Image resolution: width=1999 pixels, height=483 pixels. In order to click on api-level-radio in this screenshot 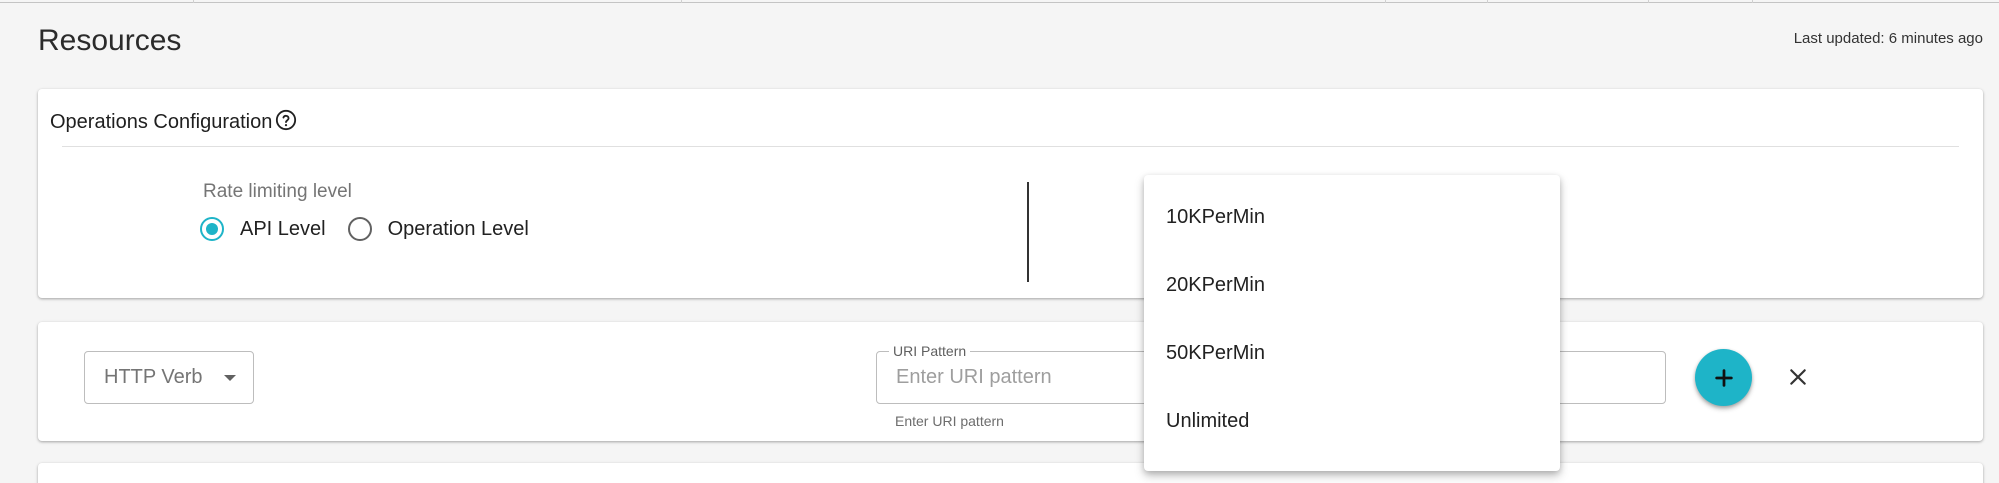, I will do `click(212, 229)`.